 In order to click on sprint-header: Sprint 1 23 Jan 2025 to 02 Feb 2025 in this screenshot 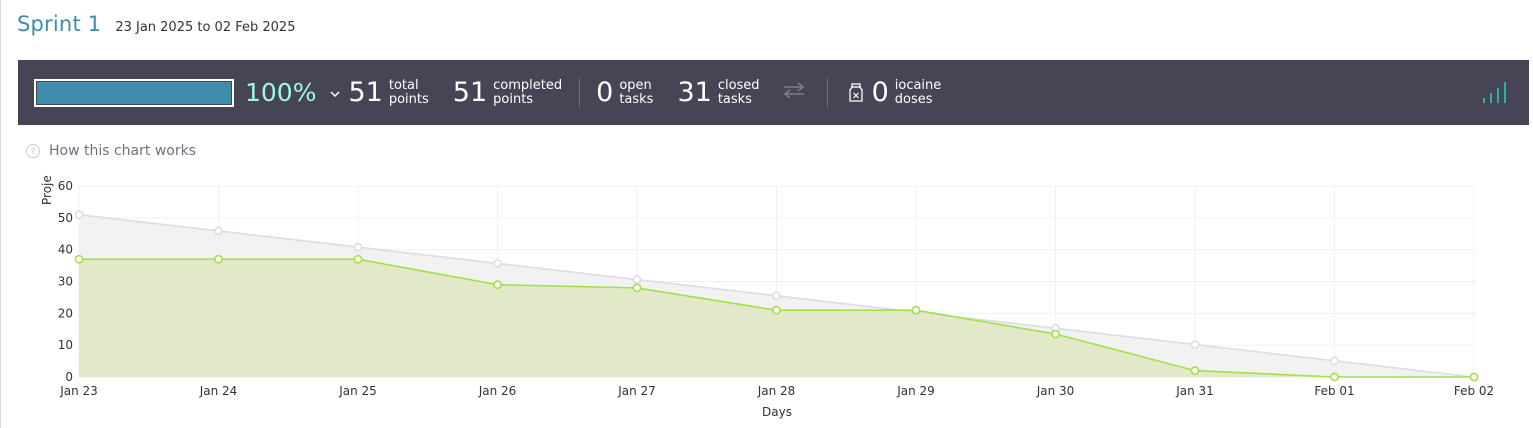, I will do `click(156, 24)`.